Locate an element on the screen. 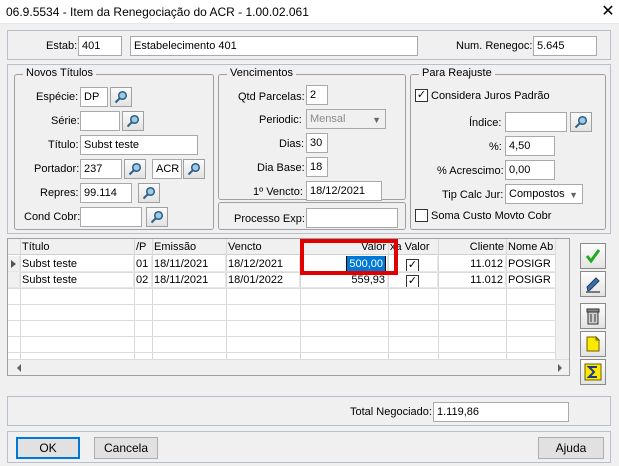 The height and width of the screenshot is (466, 619). sum-button is located at coordinates (593, 372).